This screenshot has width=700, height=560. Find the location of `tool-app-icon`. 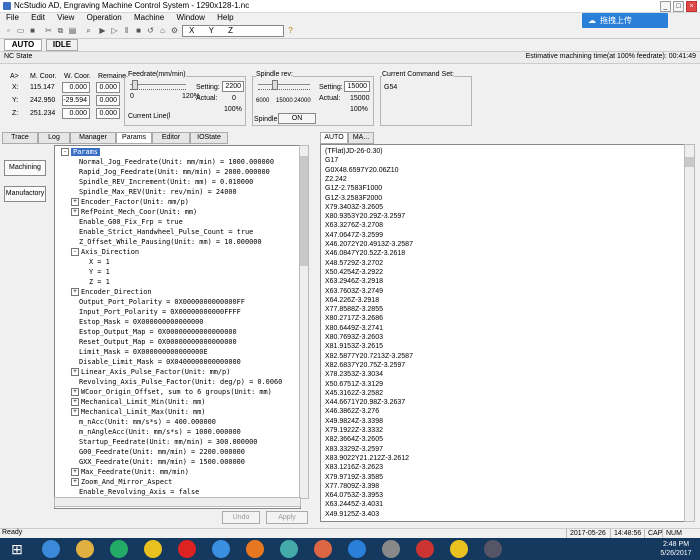

tool-app-icon is located at coordinates (493, 549).